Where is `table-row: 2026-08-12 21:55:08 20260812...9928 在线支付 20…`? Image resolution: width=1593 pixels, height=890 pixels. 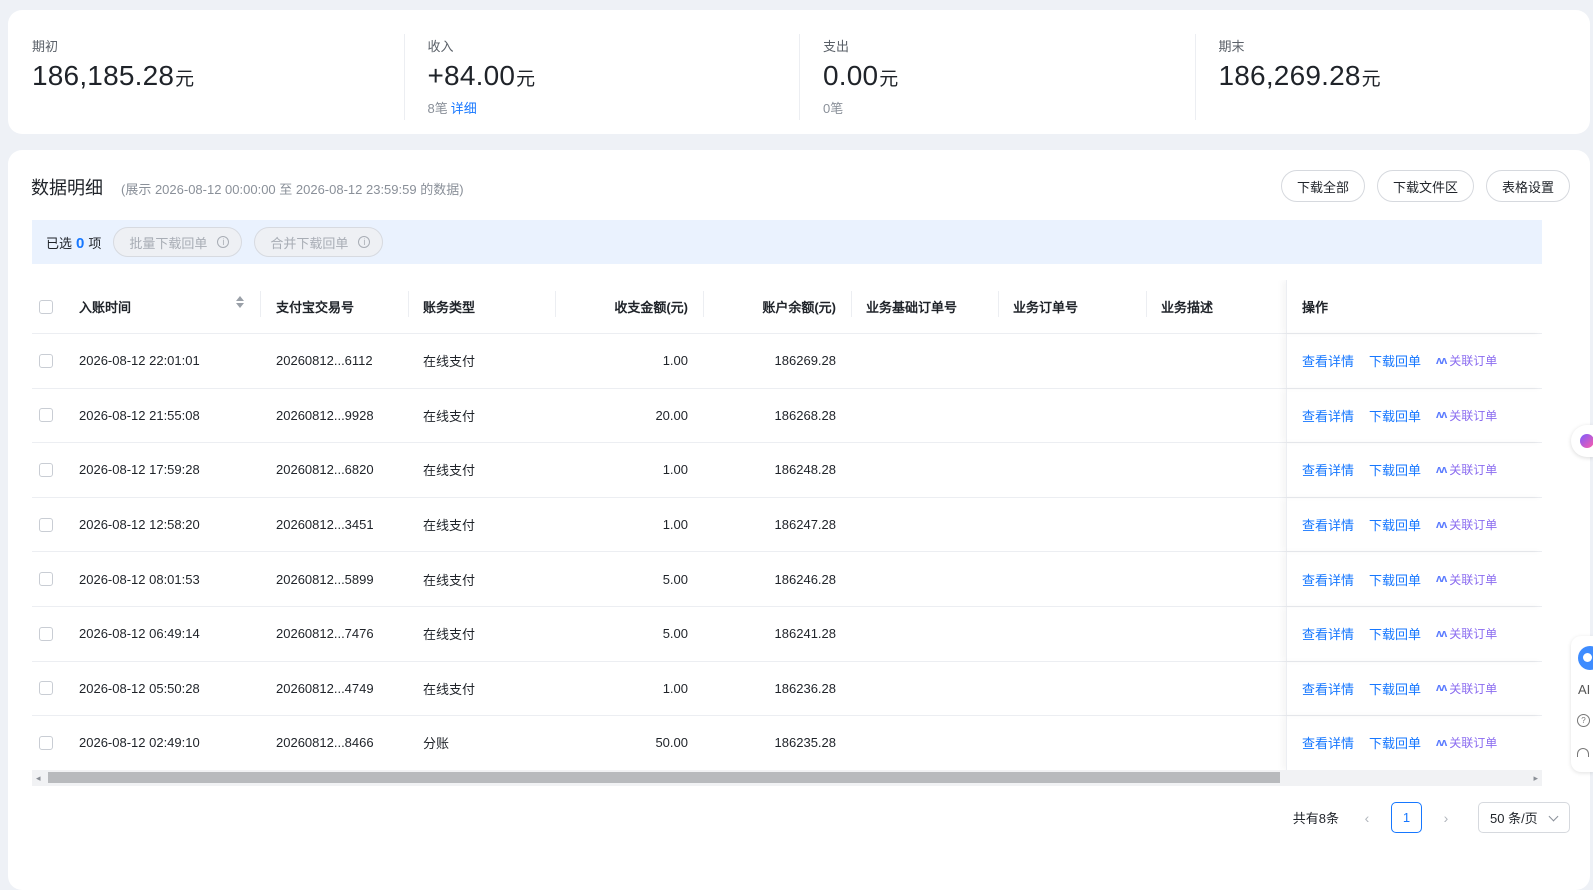 table-row: 2026-08-12 21:55:08 20260812...9928 在线支付 20… is located at coordinates (787, 416).